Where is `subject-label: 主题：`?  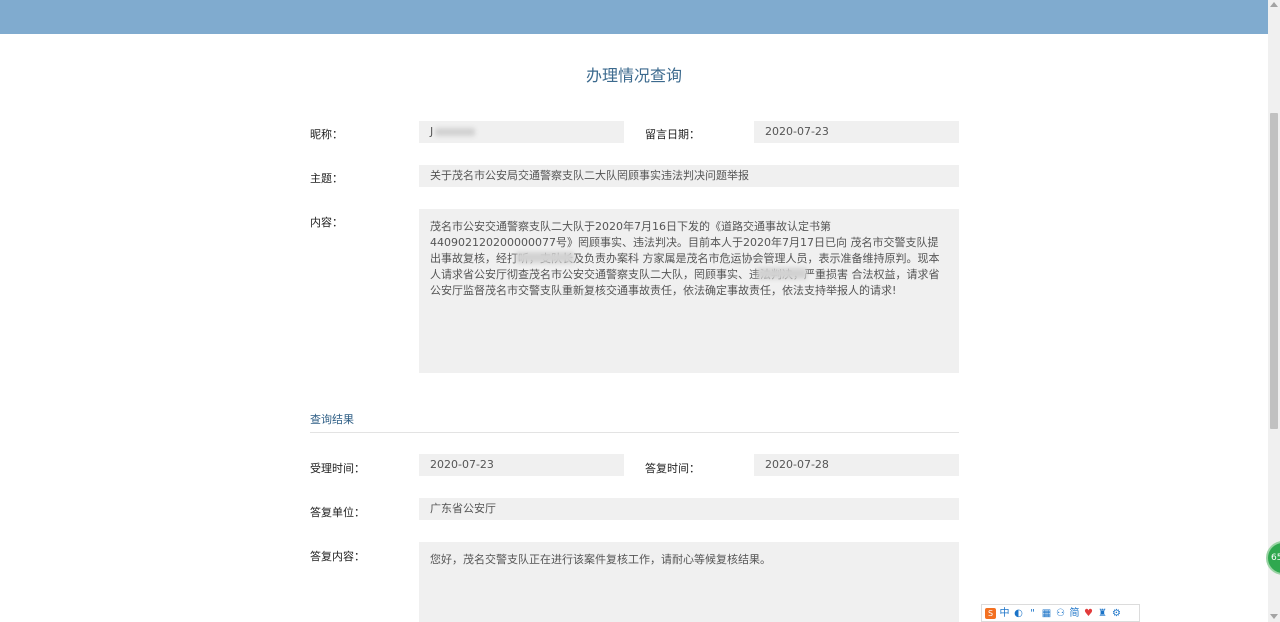 subject-label: 主题： is located at coordinates (326, 178).